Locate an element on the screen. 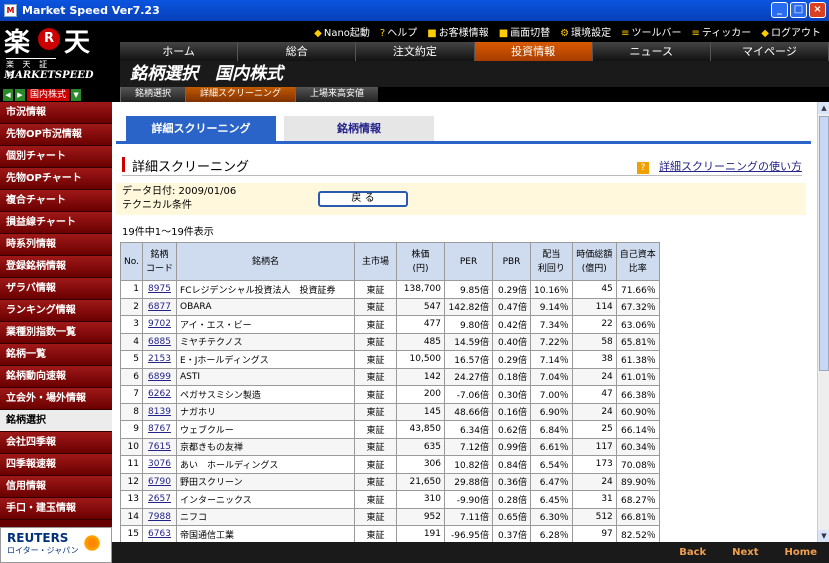 Image resolution: width=829 pixels, height=563 pixels. stock-code-link: 3076 is located at coordinates (159, 464).